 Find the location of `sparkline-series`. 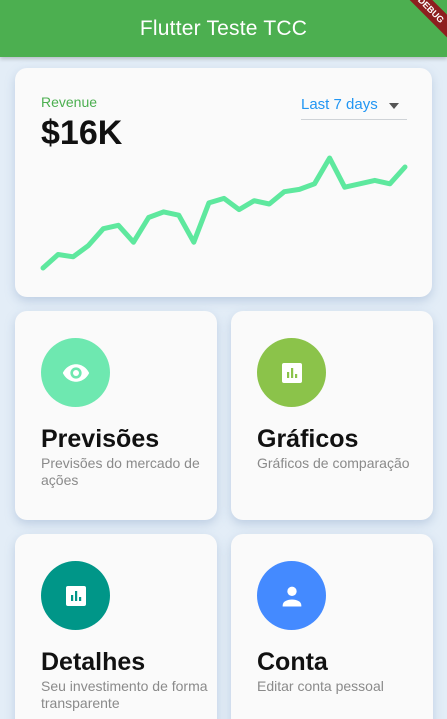

sparkline-series is located at coordinates (224, 213).